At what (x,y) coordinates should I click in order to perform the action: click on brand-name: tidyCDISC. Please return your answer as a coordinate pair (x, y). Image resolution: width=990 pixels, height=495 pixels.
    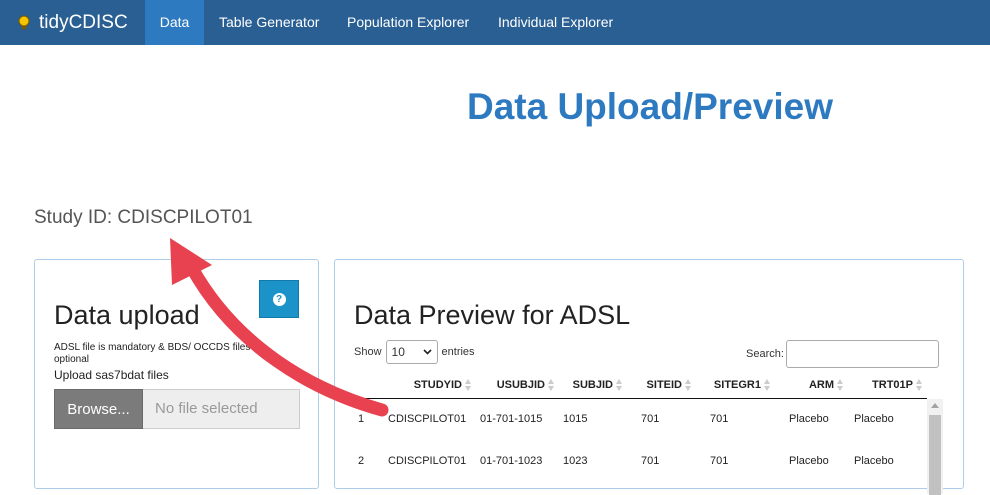
    Looking at the image, I should click on (83, 22).